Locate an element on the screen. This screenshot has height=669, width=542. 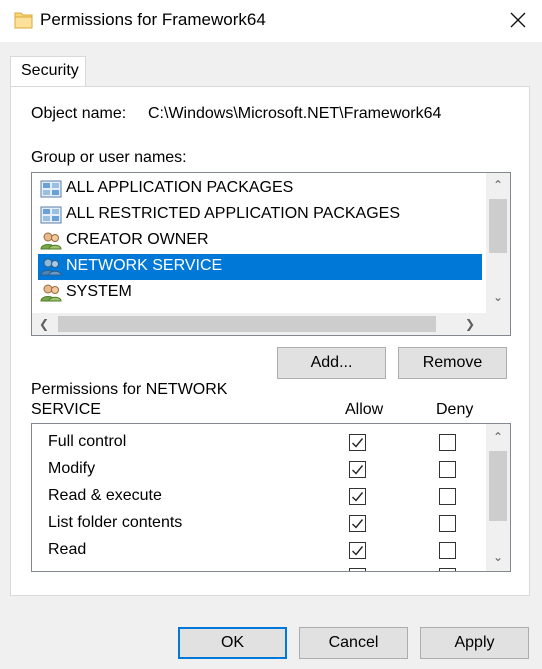
permission-label: Read is located at coordinates (67, 549).